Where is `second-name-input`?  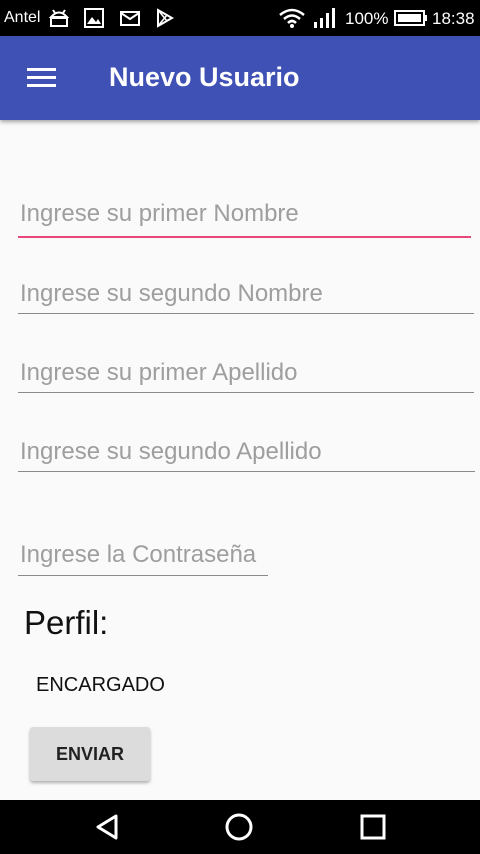
second-name-input is located at coordinates (246, 294).